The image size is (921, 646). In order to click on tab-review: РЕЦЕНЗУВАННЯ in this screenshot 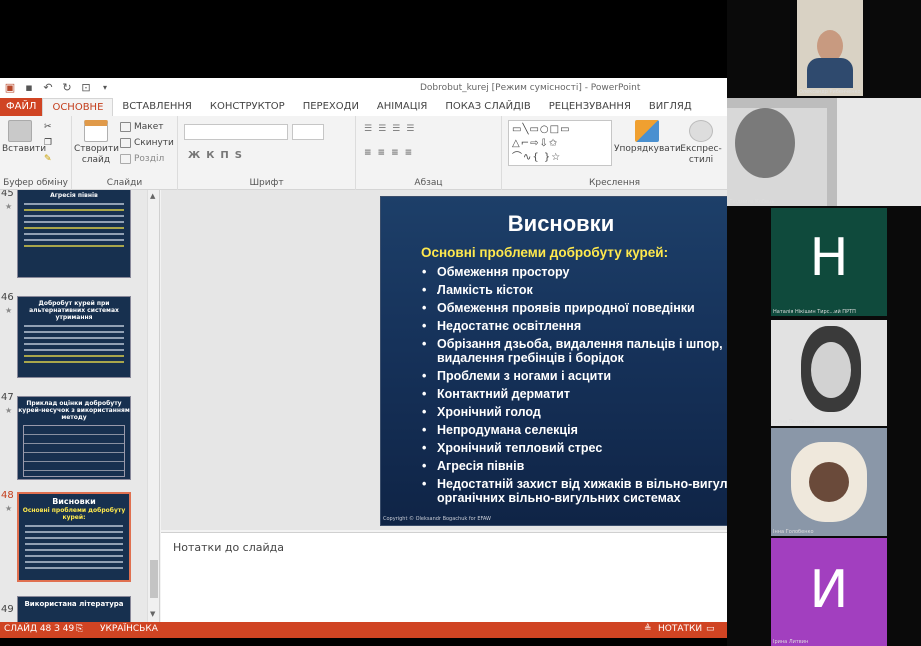, I will do `click(590, 107)`.